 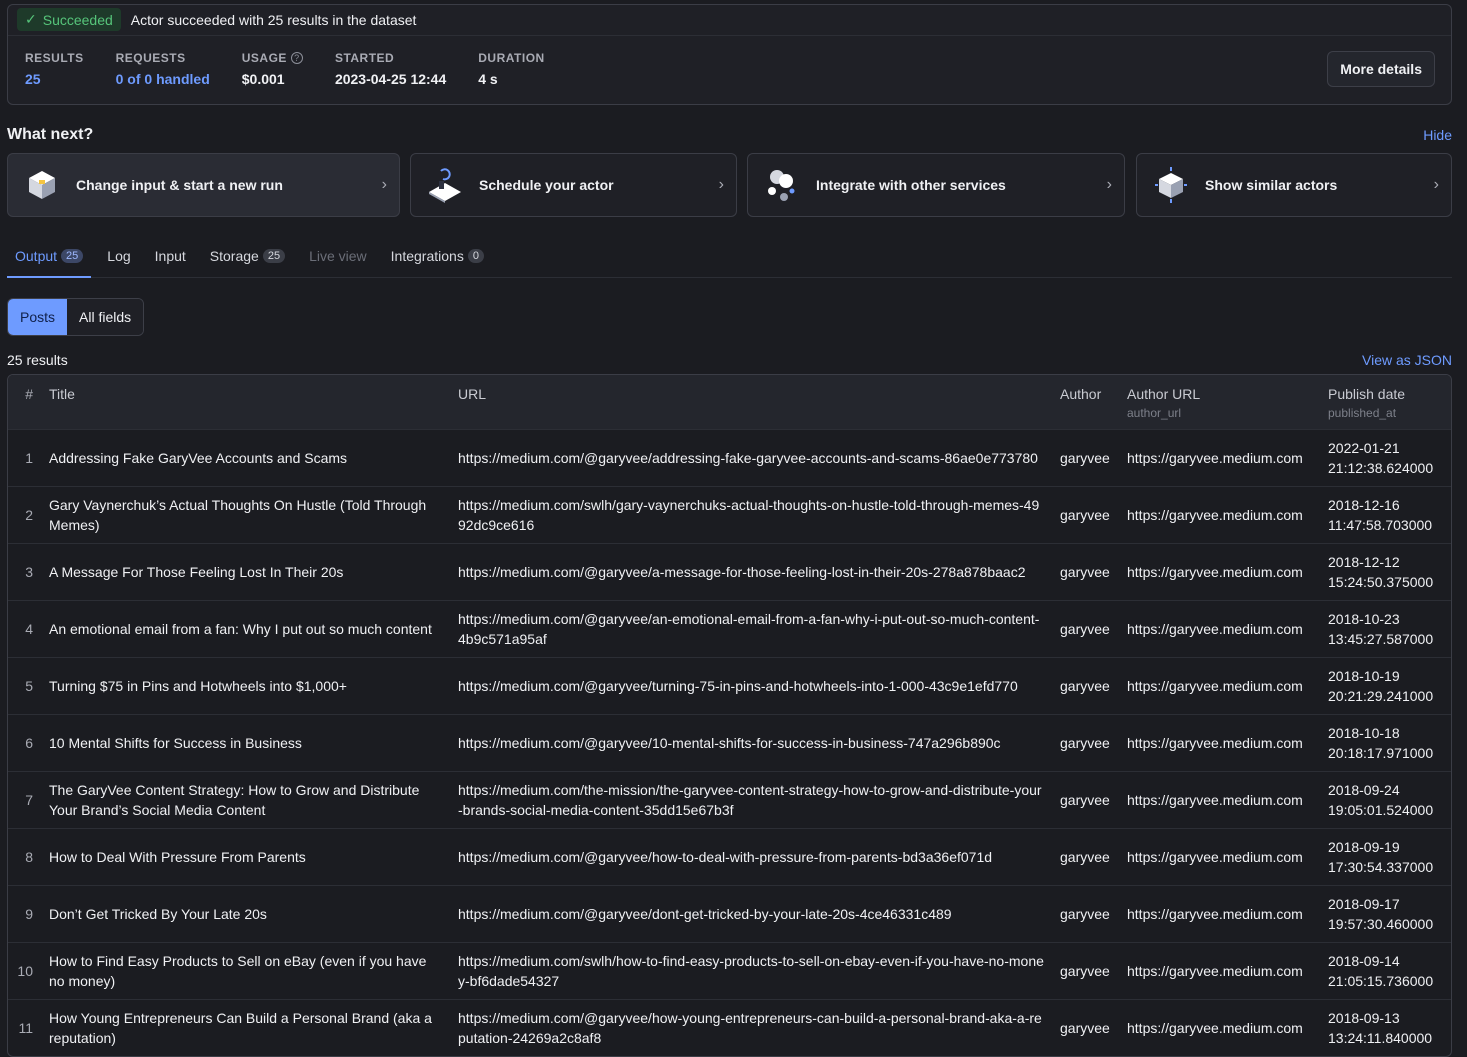 I want to click on column-header-author: Author, so click(x=1085, y=402).